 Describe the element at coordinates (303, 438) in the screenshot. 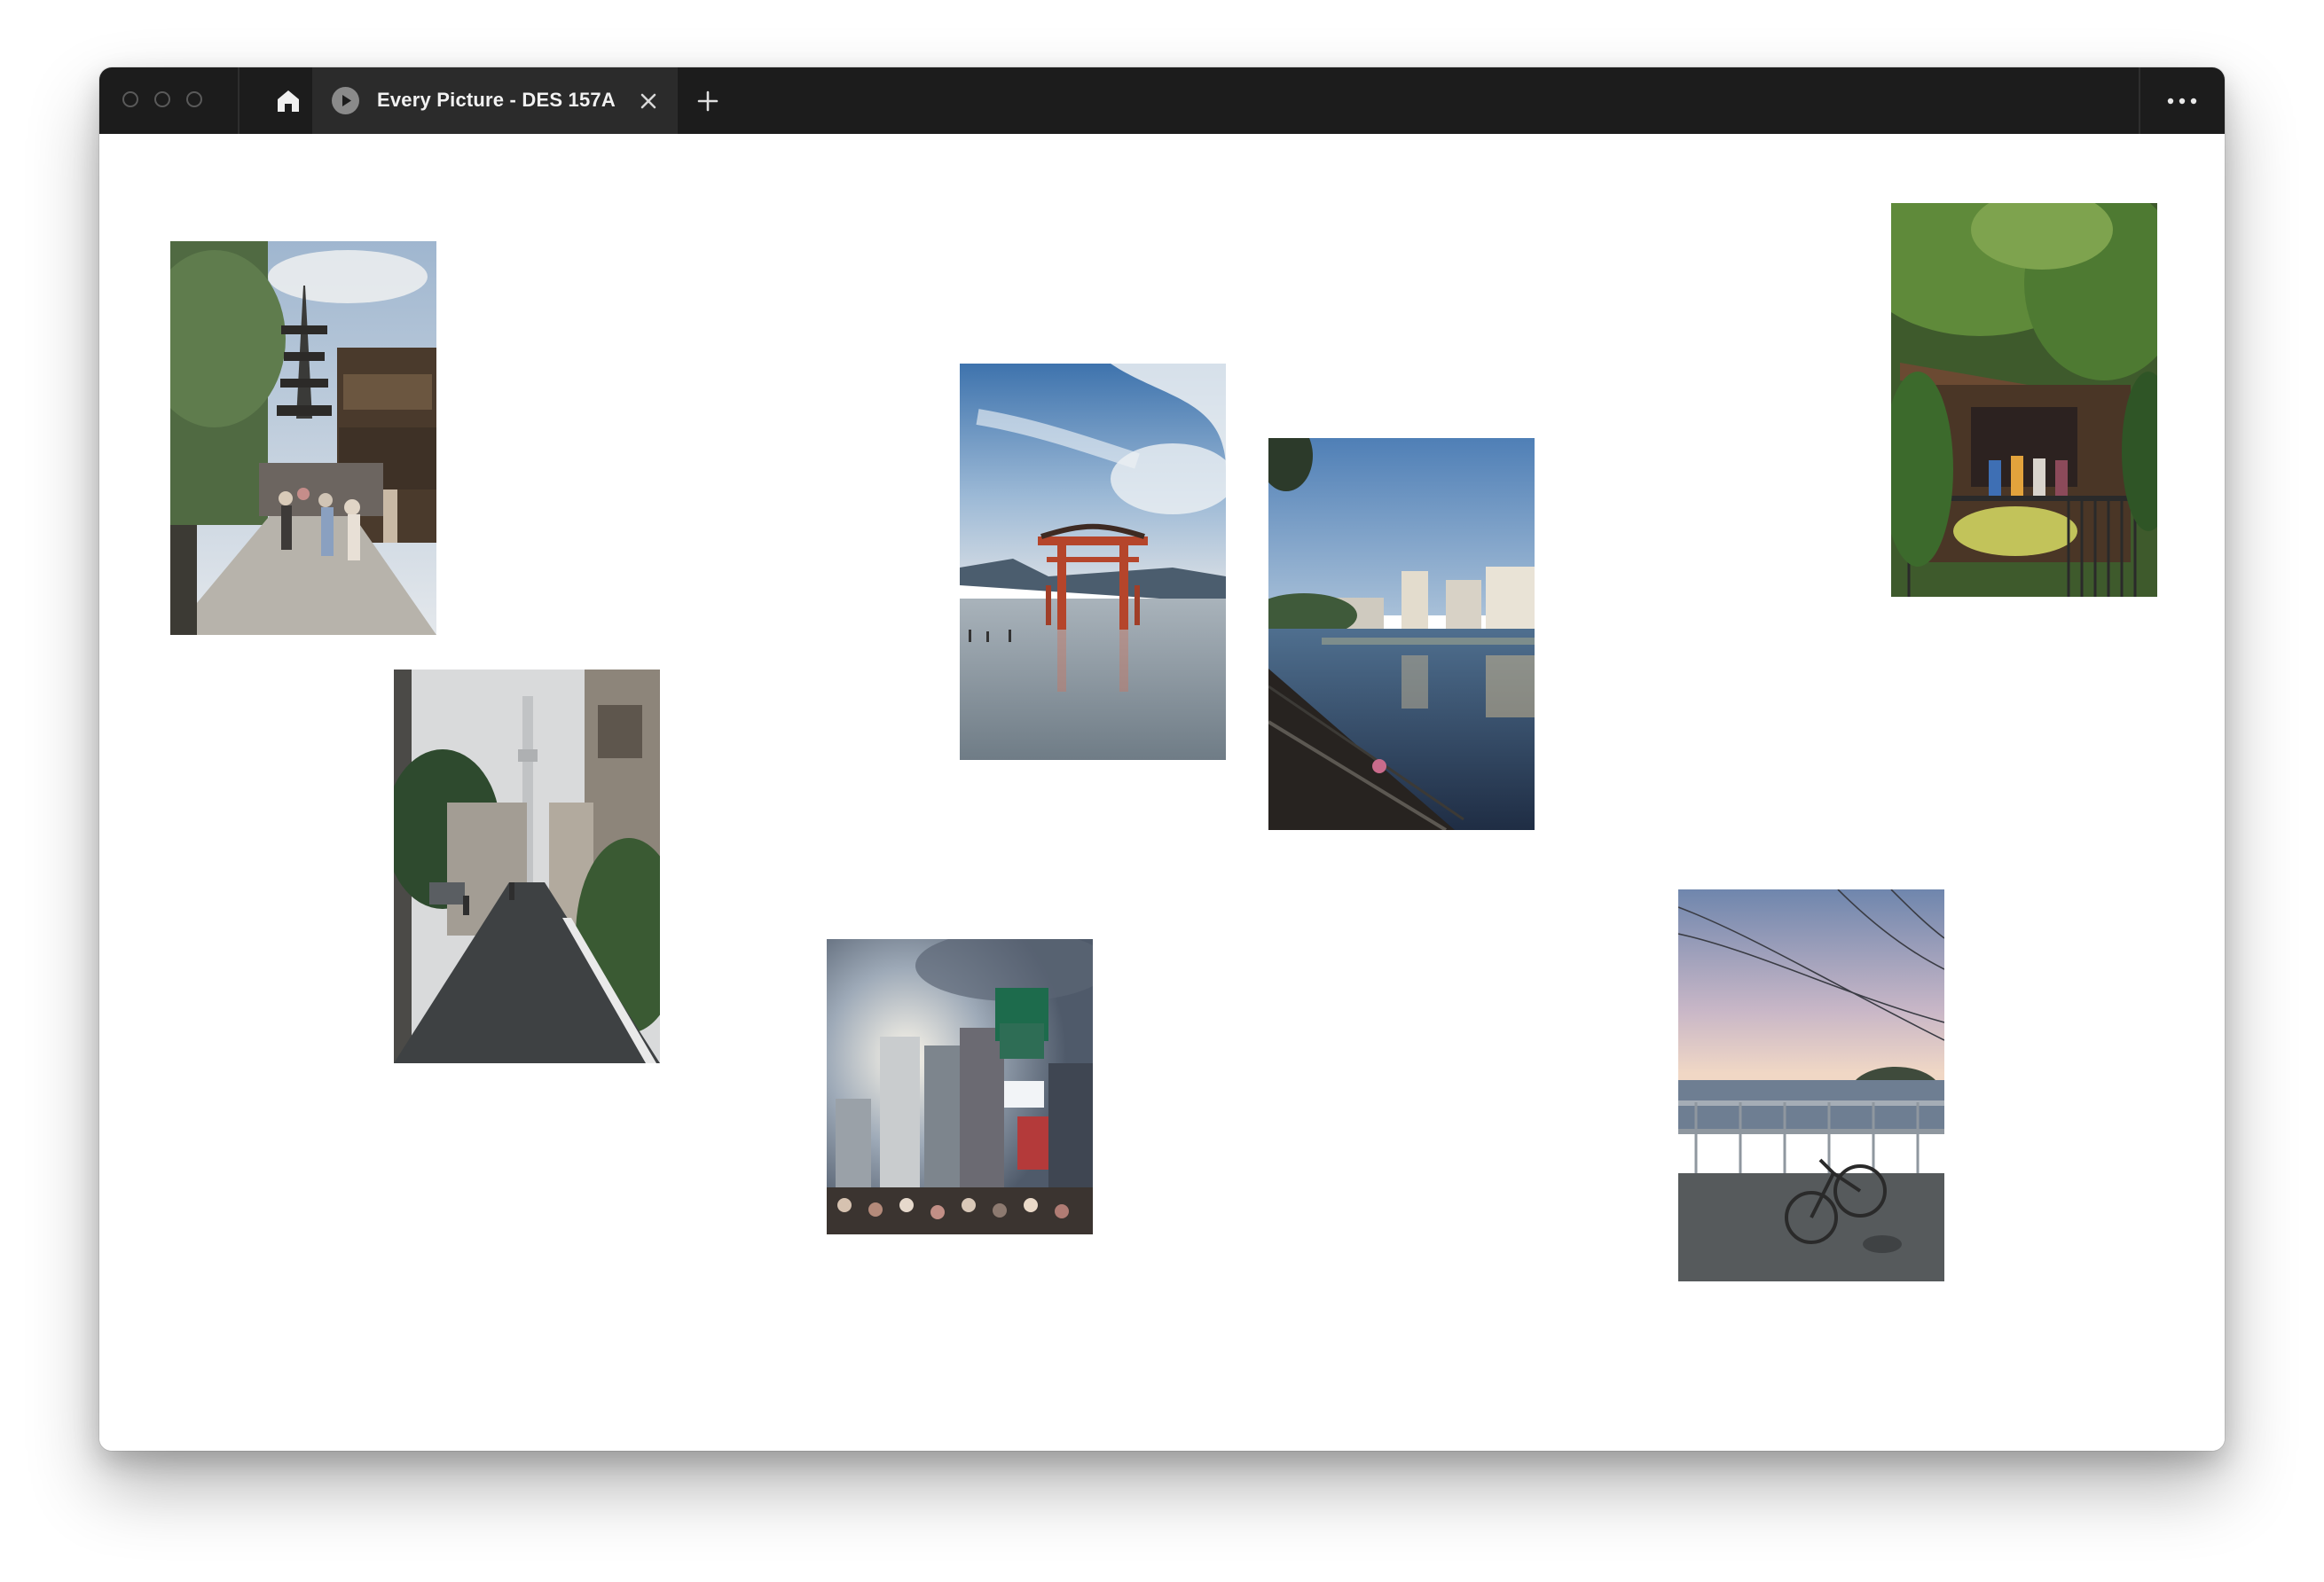

I see `photo-kyoto-pagoda-street` at that location.